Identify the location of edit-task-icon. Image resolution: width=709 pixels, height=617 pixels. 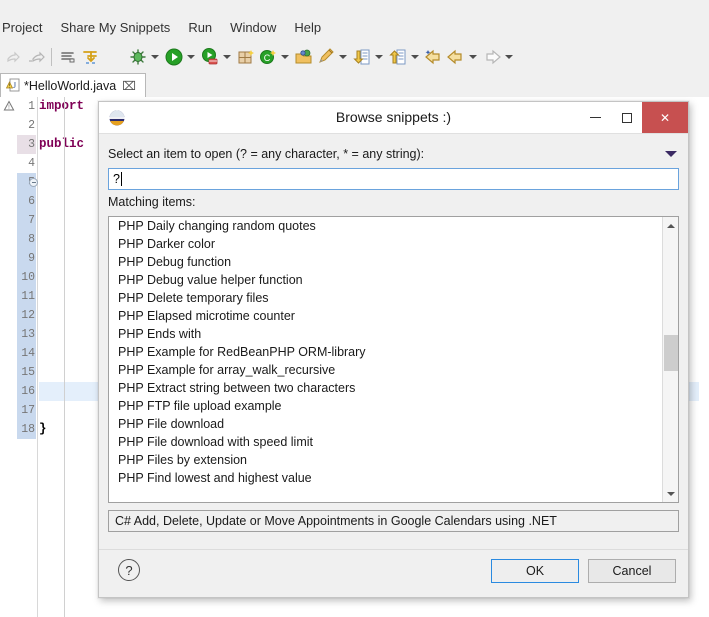
(326, 57).